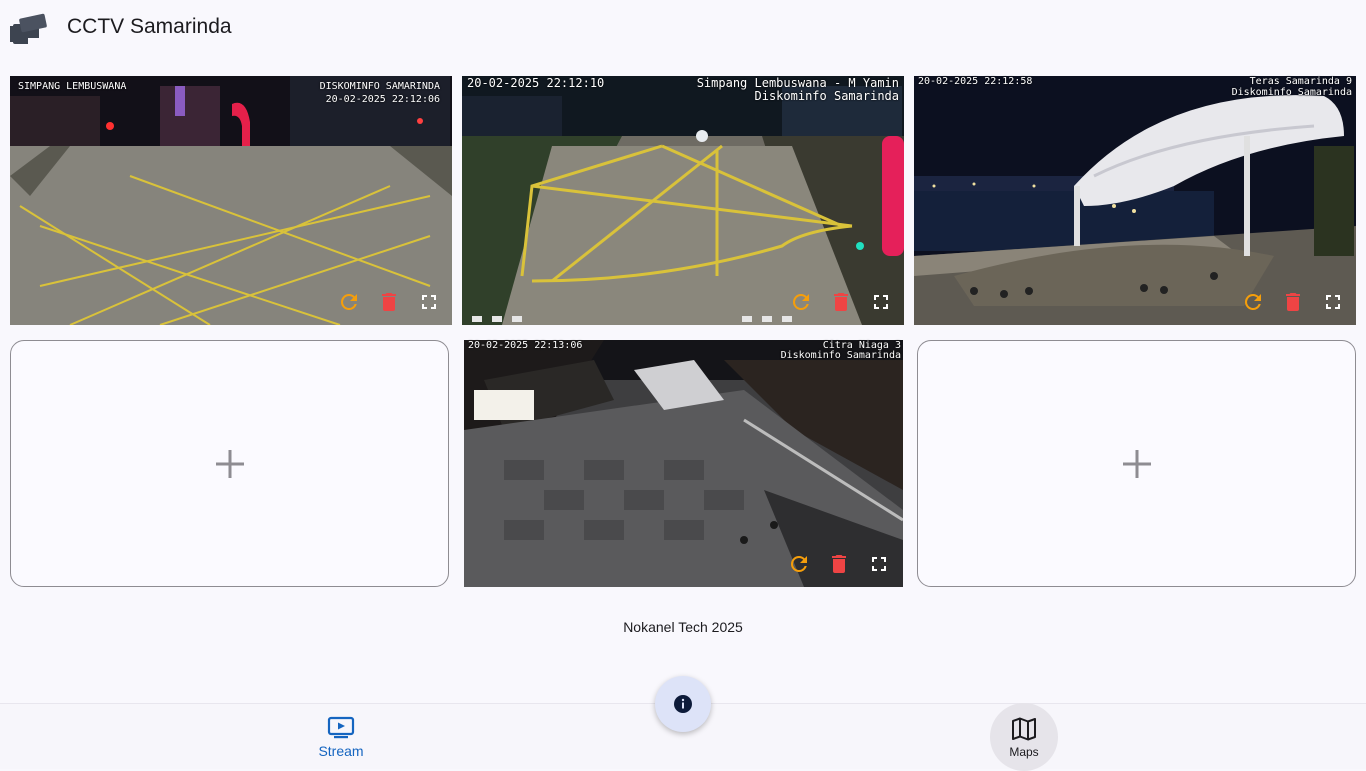 The height and width of the screenshot is (771, 1366). I want to click on info-fab-button, so click(683, 704).